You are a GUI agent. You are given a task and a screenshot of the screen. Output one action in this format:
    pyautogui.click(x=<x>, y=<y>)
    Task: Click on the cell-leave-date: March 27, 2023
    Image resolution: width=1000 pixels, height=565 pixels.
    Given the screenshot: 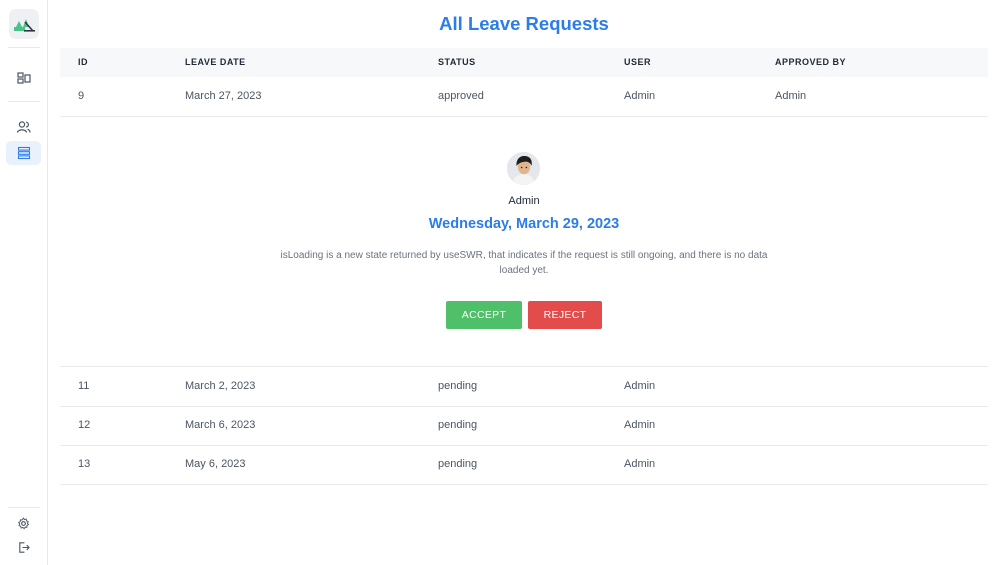 What is the action you would take?
    pyautogui.click(x=223, y=96)
    